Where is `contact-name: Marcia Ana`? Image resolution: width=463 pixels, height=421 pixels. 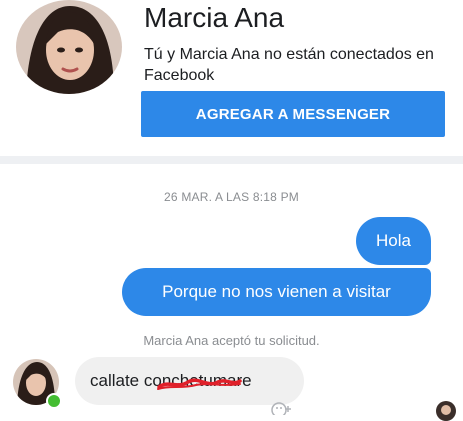 contact-name: Marcia Ana is located at coordinates (214, 17).